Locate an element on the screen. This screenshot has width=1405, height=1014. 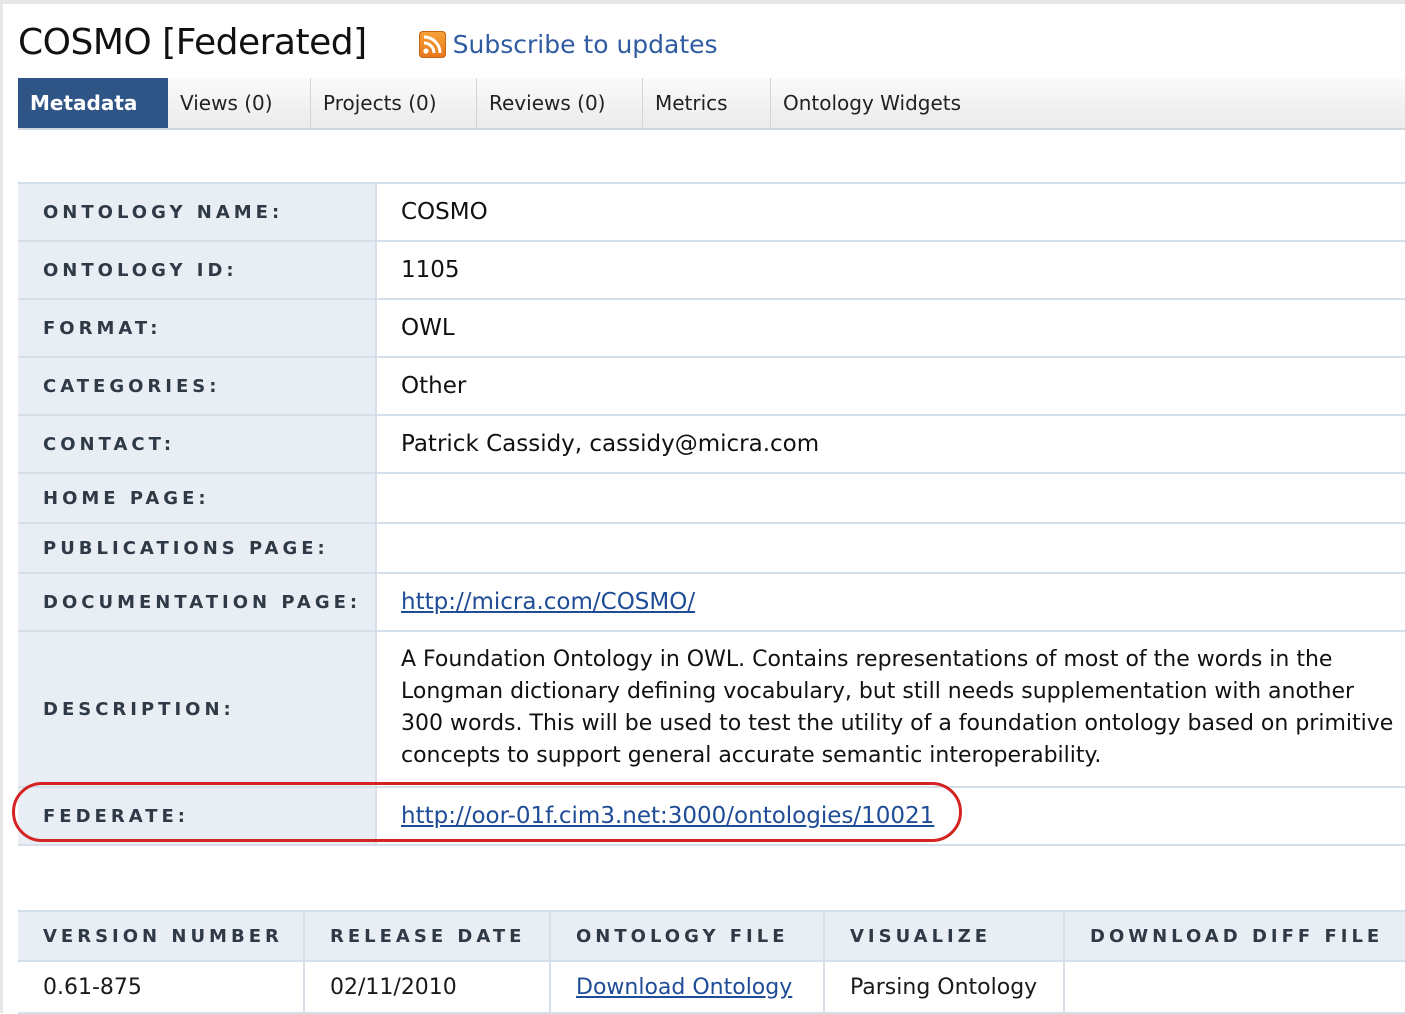
row-label: ONTOLOGY ID: is located at coordinates (197, 270).